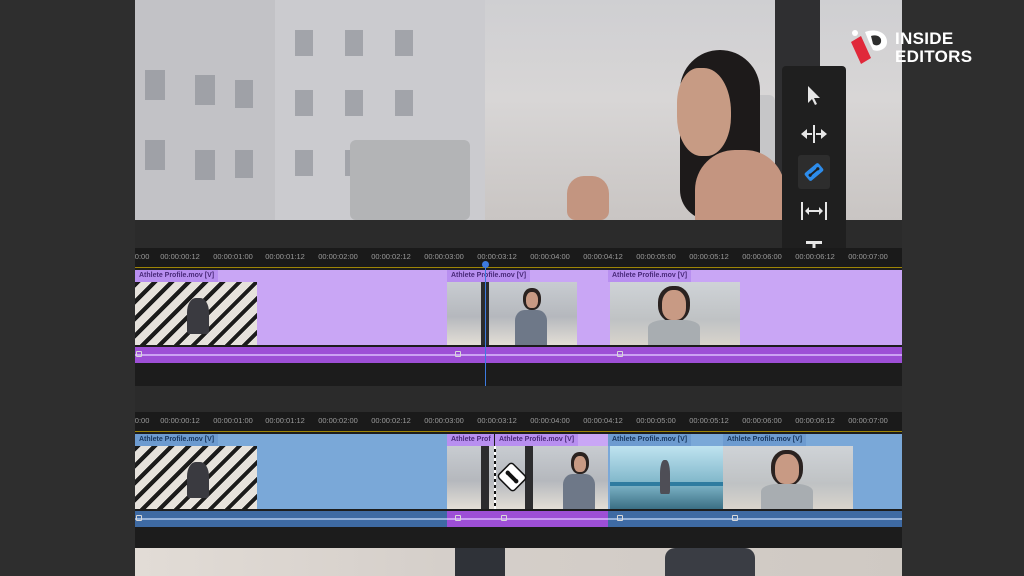  I want to click on video-clip-split-left: Athlete Prof, so click(470, 471).